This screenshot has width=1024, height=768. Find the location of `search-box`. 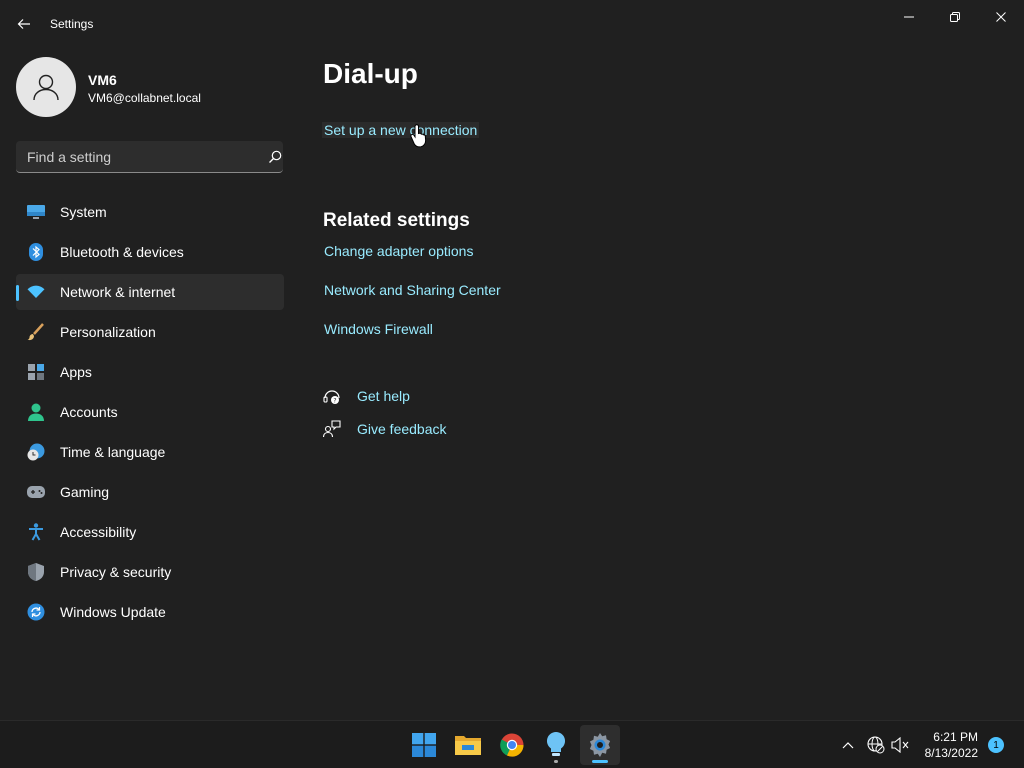

search-box is located at coordinates (149, 157).